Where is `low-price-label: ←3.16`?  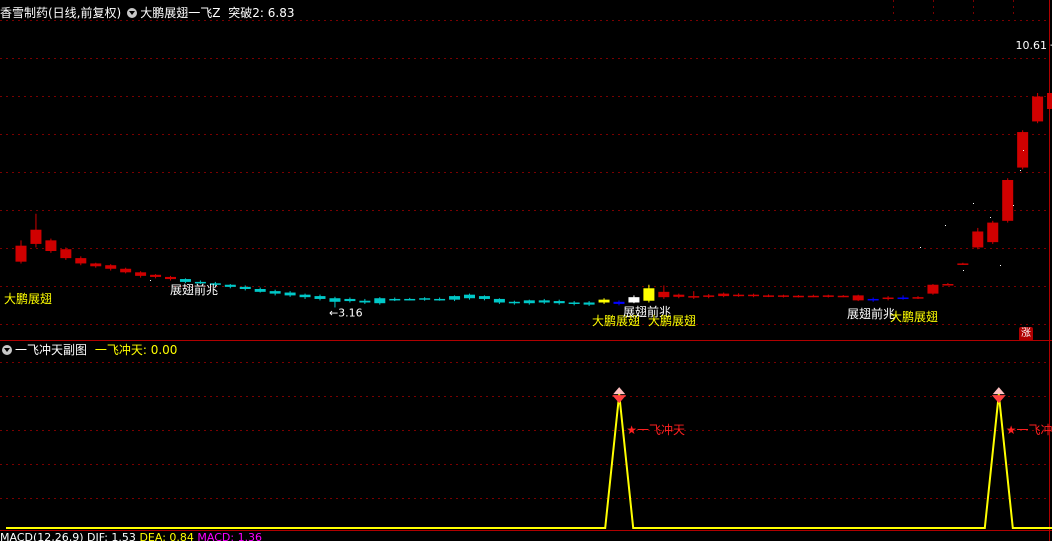 low-price-label: ←3.16 is located at coordinates (346, 312).